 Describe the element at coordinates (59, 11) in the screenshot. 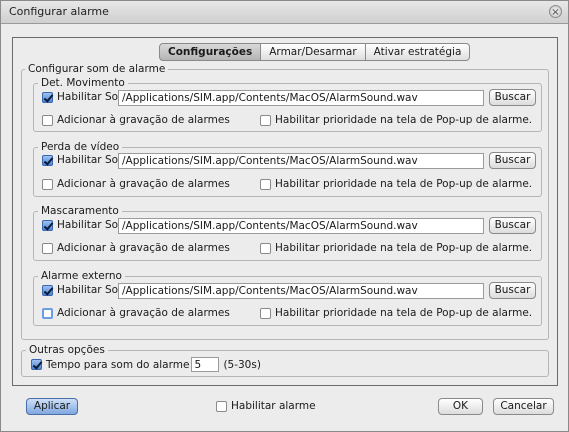

I see `window-title: Configurar alarme` at that location.